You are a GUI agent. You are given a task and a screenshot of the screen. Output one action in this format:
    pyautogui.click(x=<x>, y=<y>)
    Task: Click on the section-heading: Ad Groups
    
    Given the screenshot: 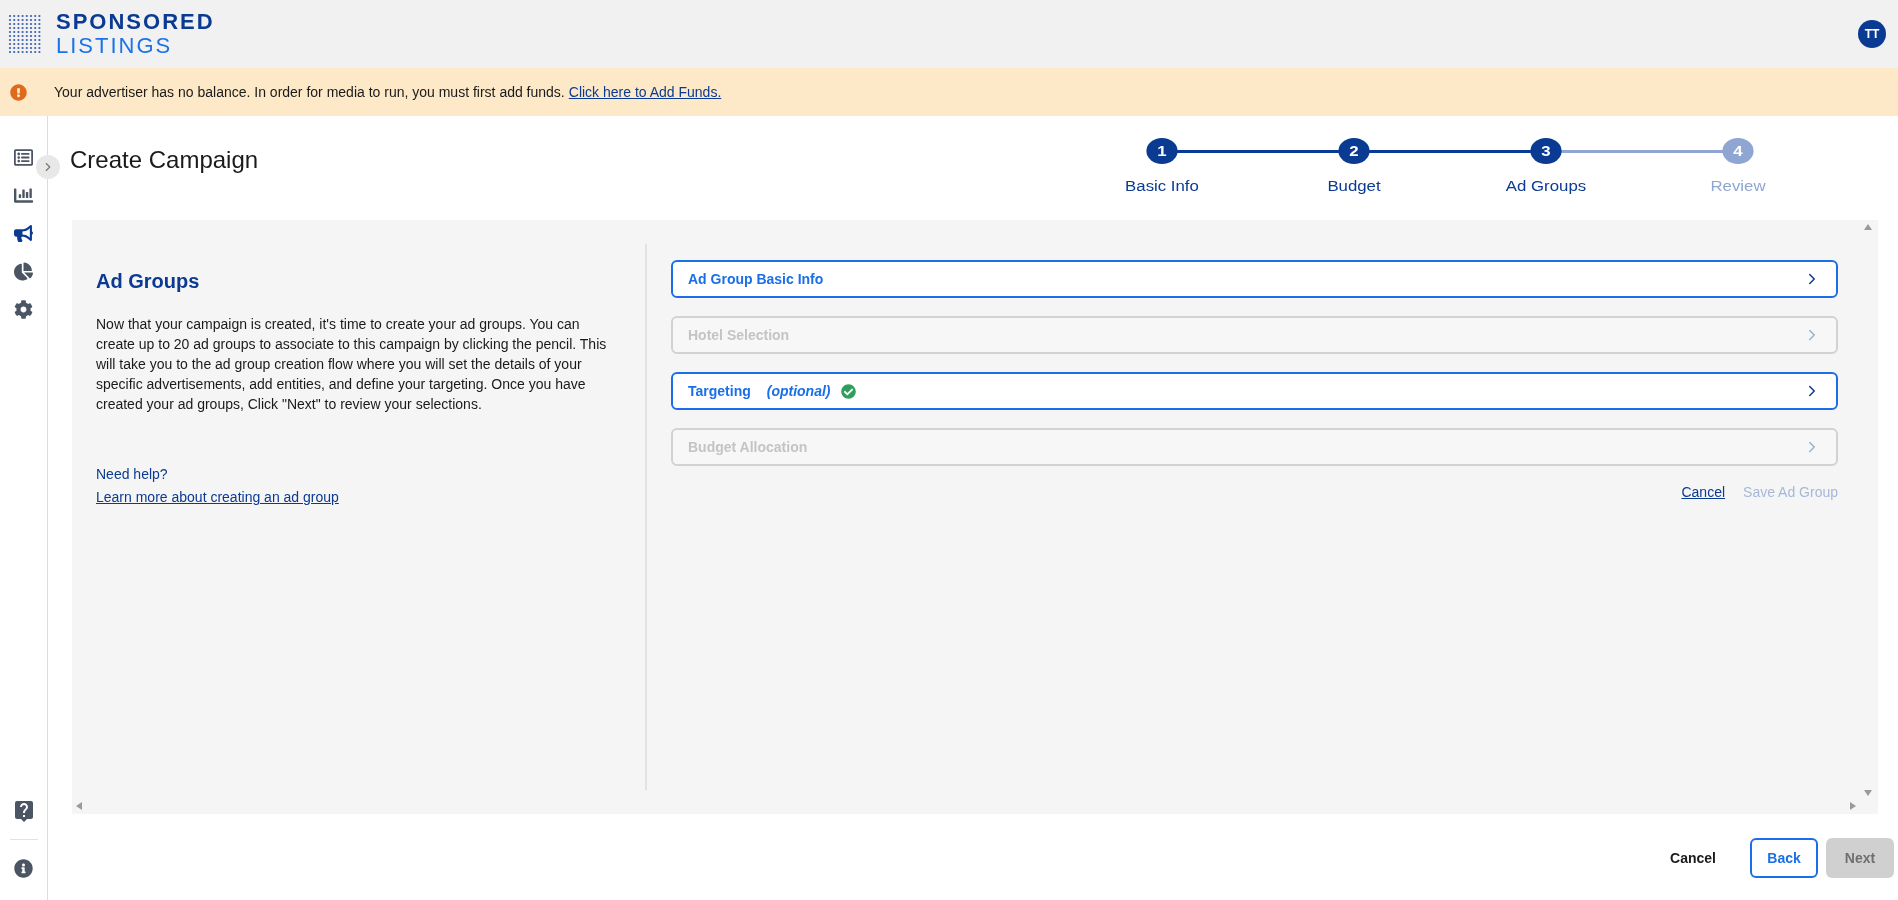 What is the action you would take?
    pyautogui.click(x=148, y=281)
    